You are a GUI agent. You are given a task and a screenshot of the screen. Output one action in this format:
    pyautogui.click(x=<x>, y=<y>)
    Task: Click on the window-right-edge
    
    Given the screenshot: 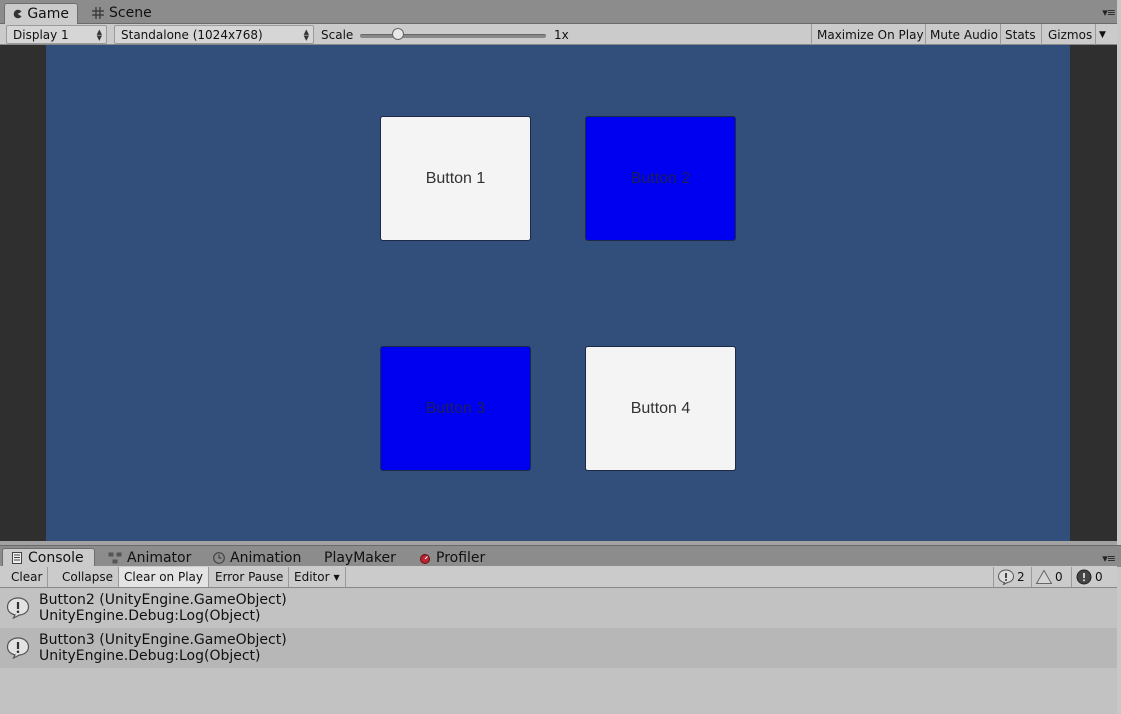 What is the action you would take?
    pyautogui.click(x=1119, y=357)
    